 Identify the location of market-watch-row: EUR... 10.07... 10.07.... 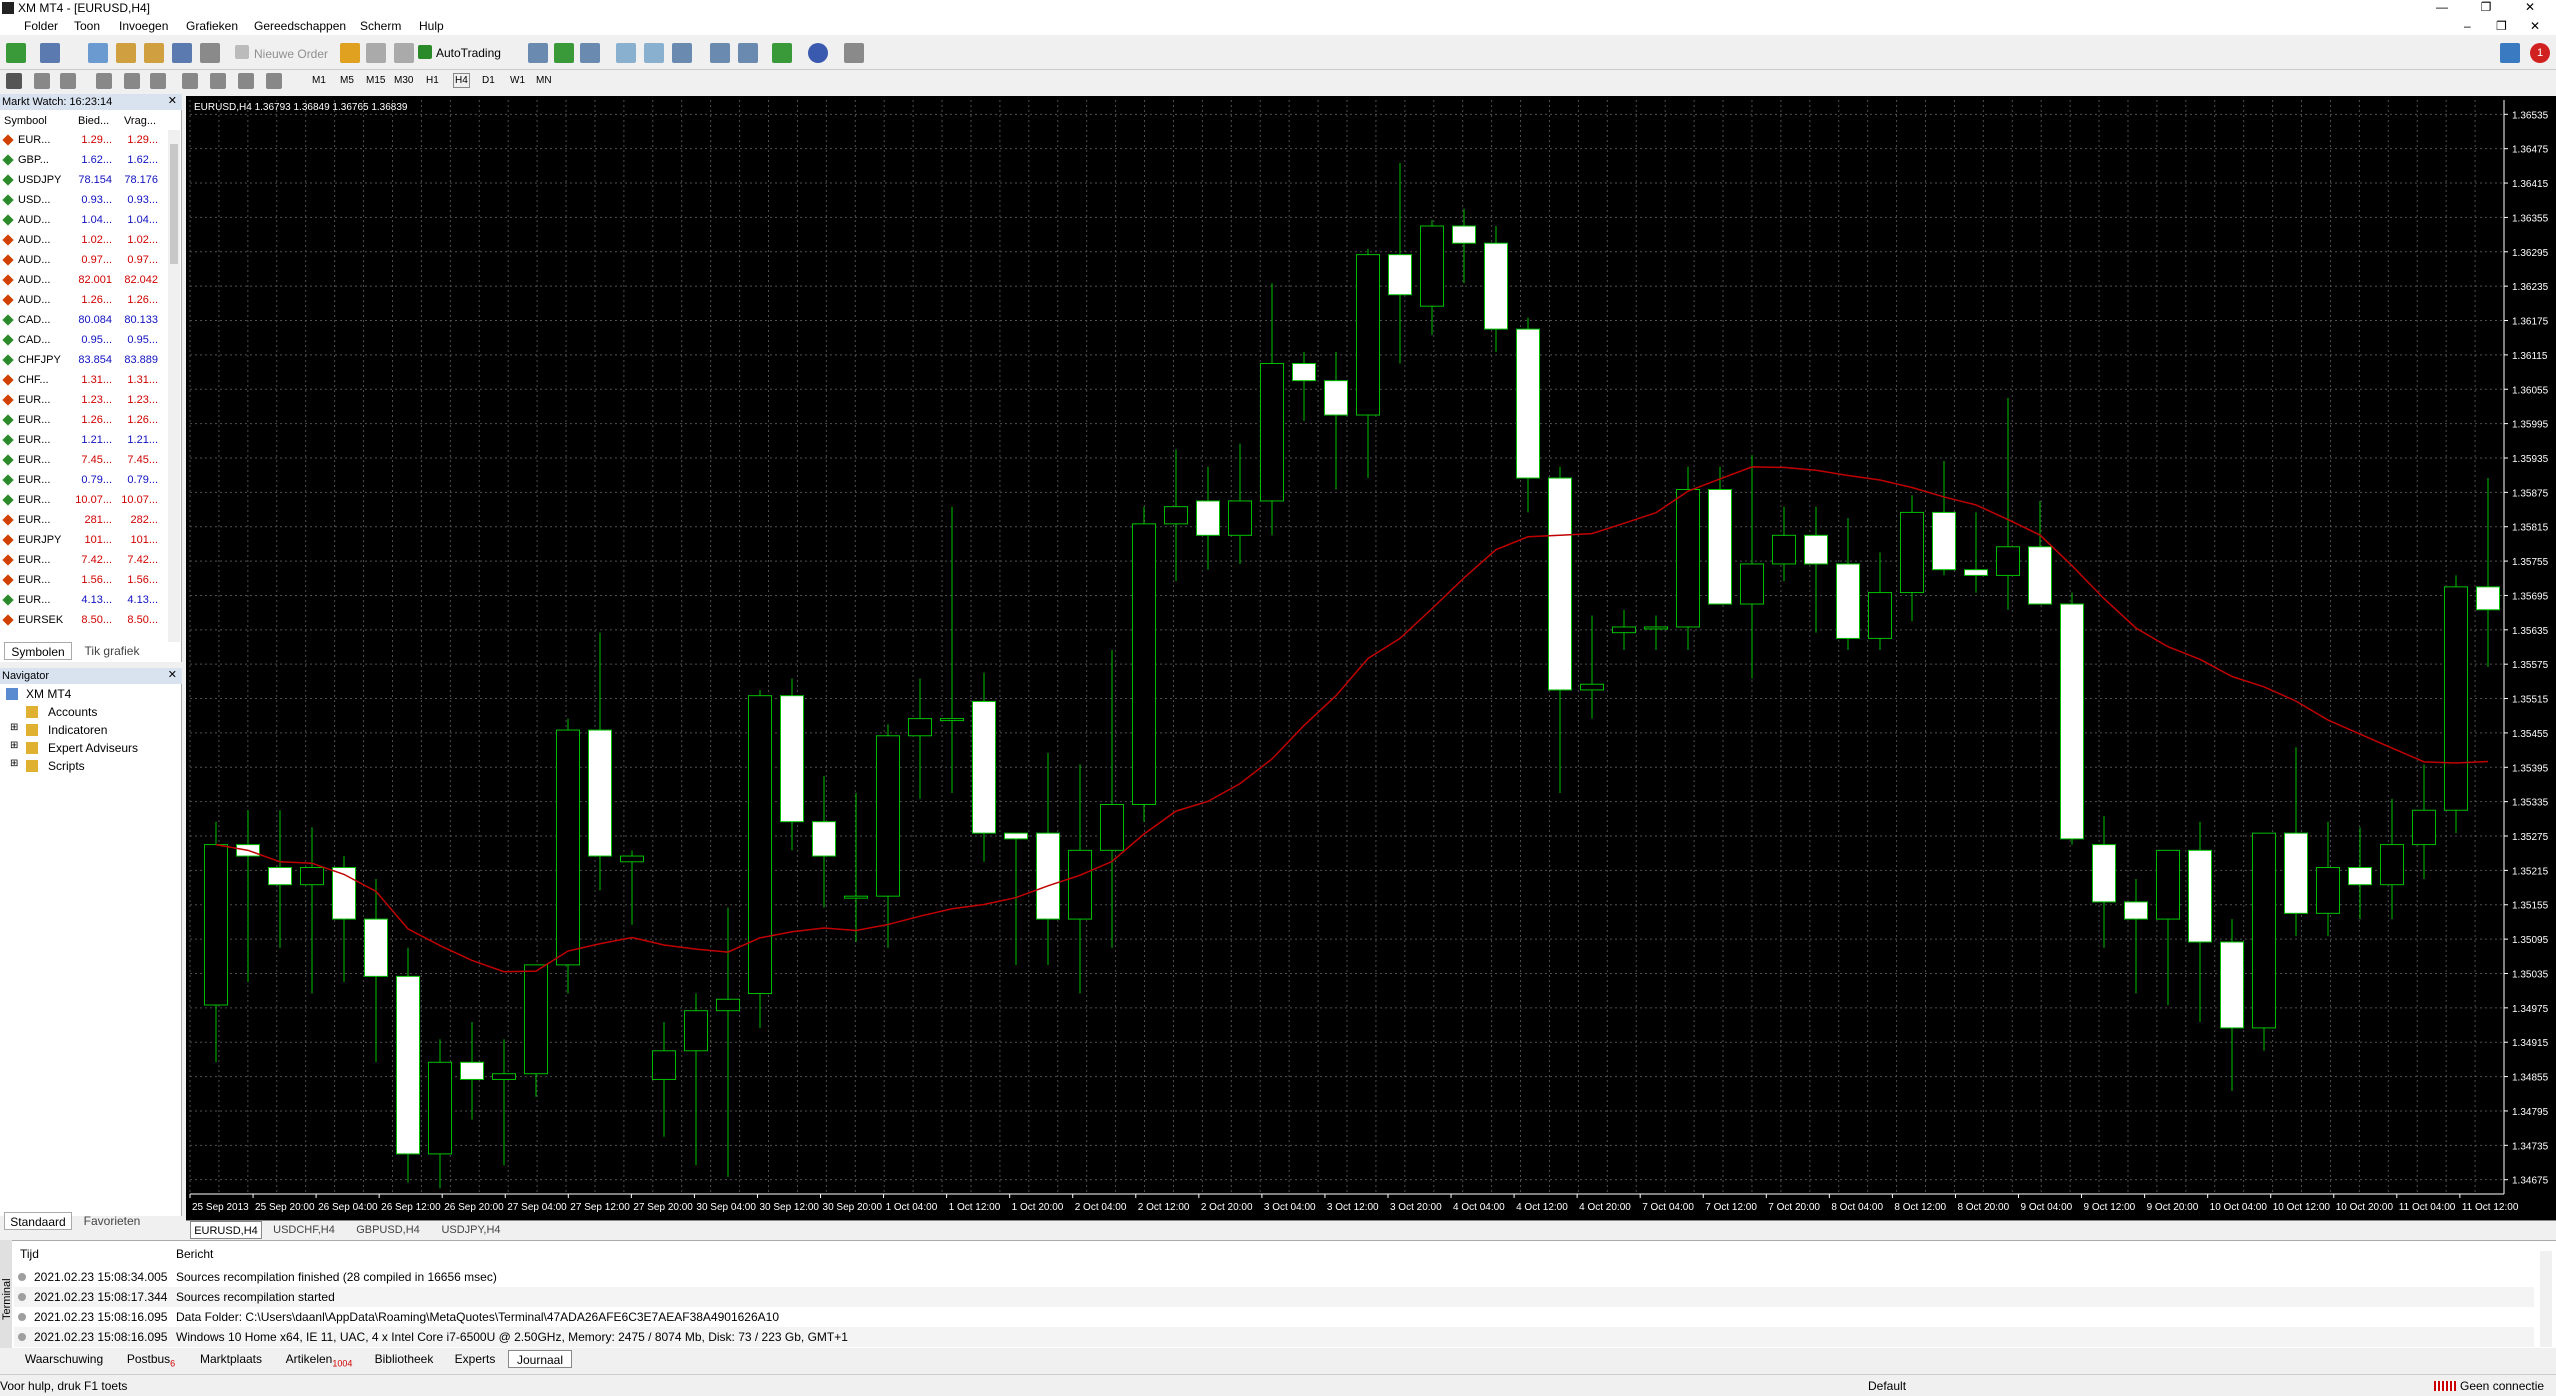
(85, 500).